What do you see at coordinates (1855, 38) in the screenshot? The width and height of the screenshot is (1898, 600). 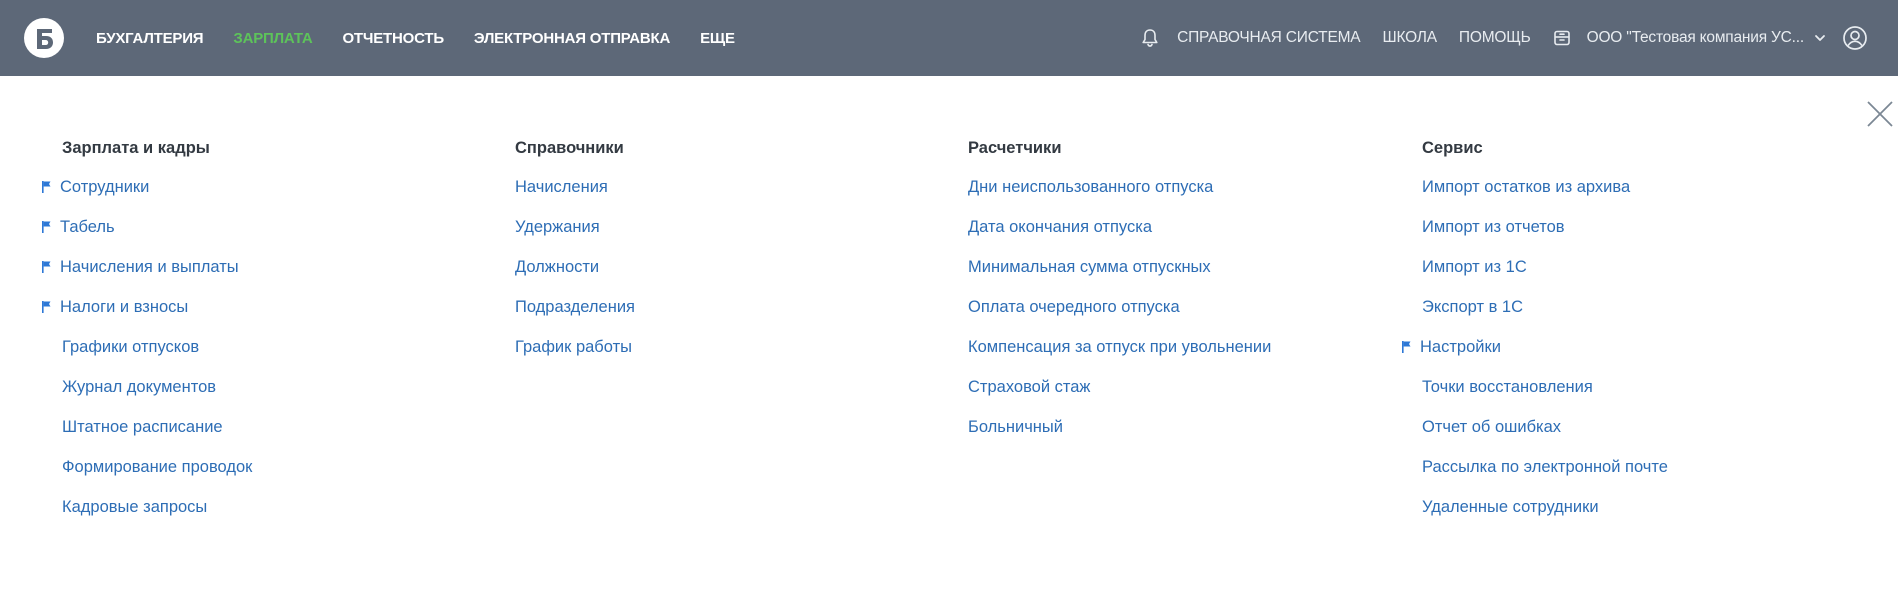 I see `user-avatar-icon` at bounding box center [1855, 38].